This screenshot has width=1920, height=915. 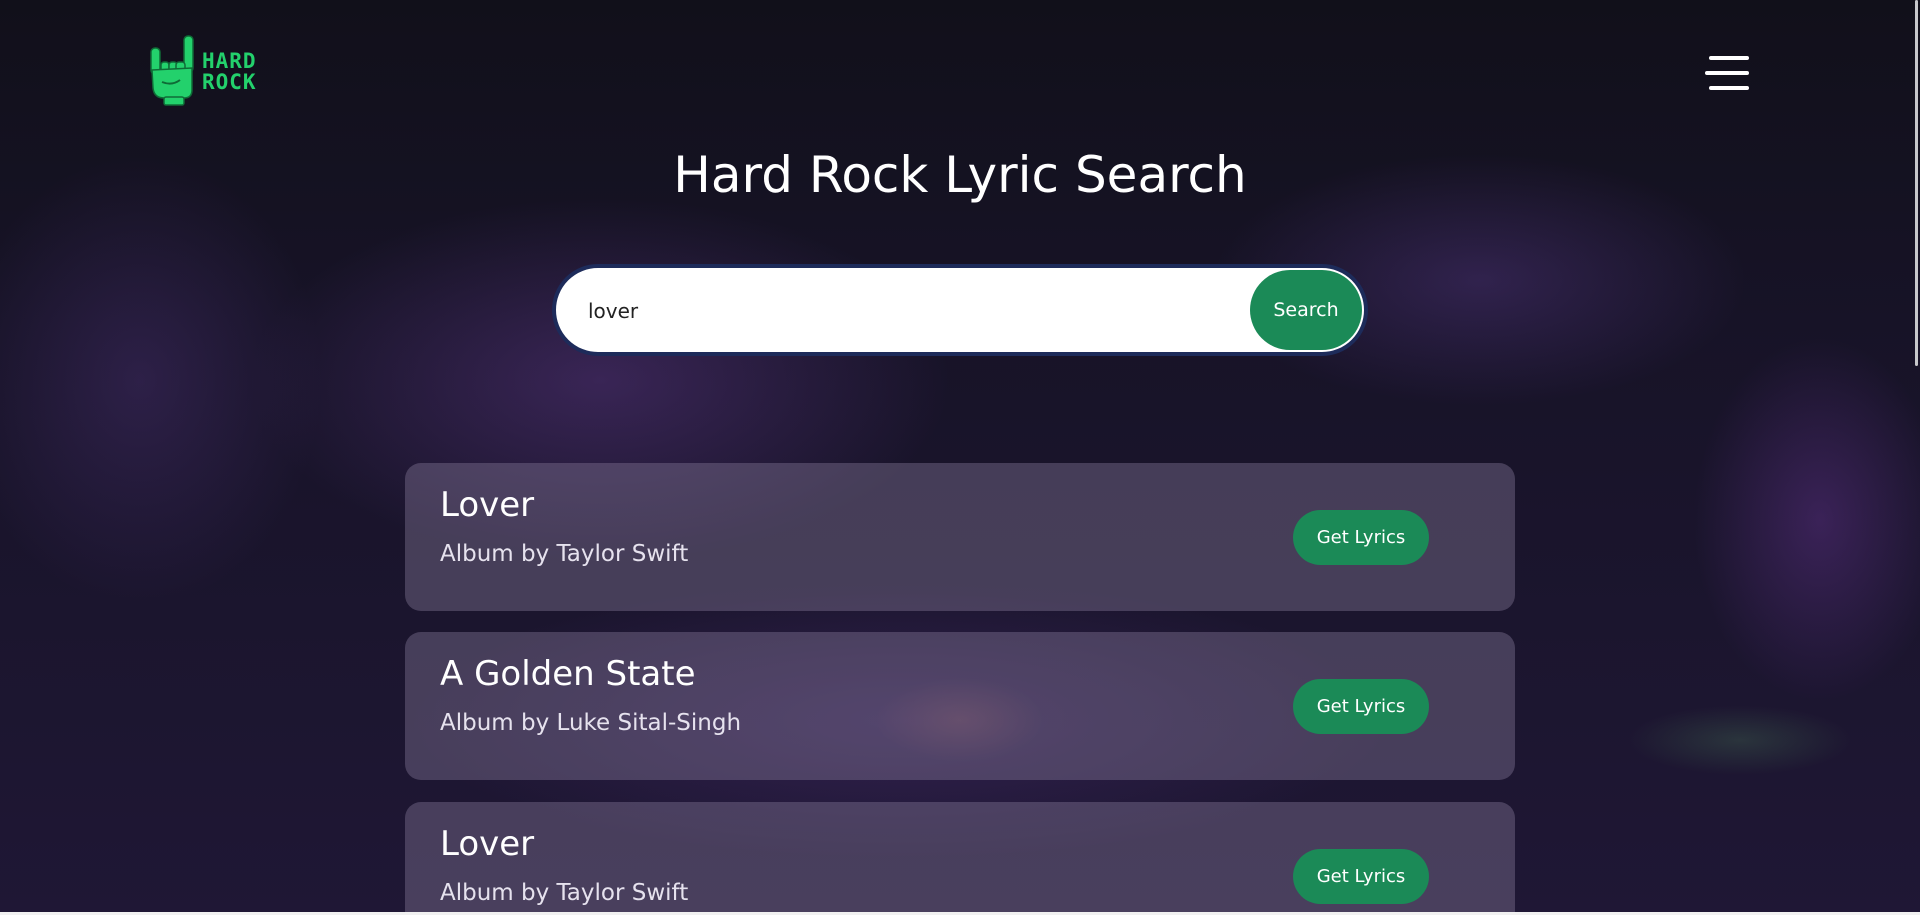 I want to click on logo-text: HARD ROCK, so click(x=229, y=72).